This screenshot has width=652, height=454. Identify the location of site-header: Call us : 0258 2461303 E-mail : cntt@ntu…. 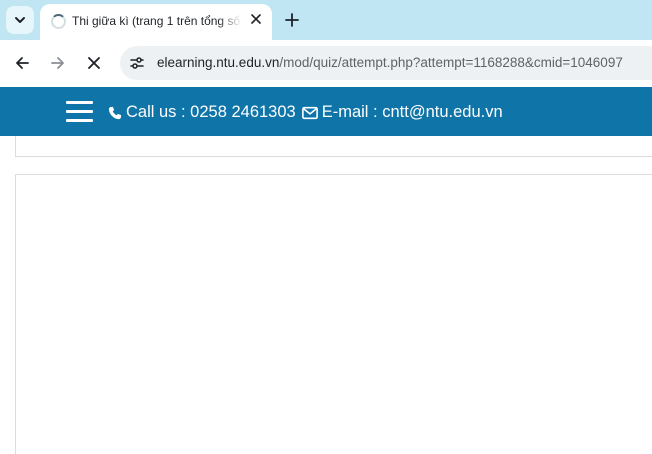
(326, 111).